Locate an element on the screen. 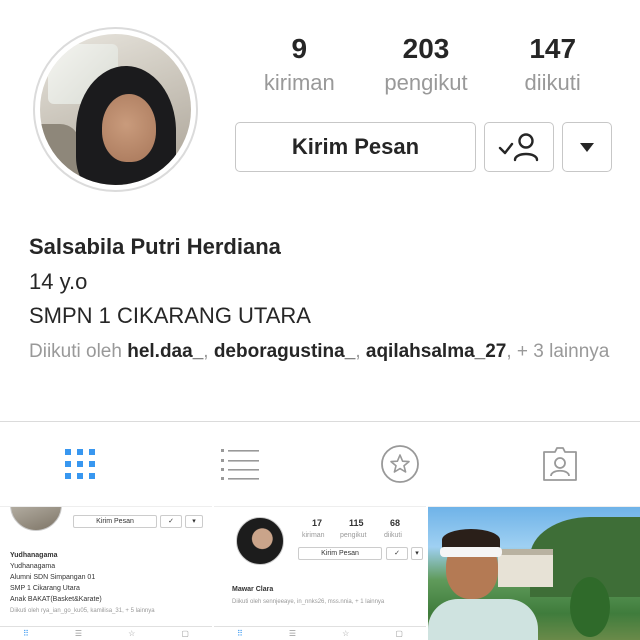 The image size is (640, 640). post-photo is located at coordinates (534, 573).